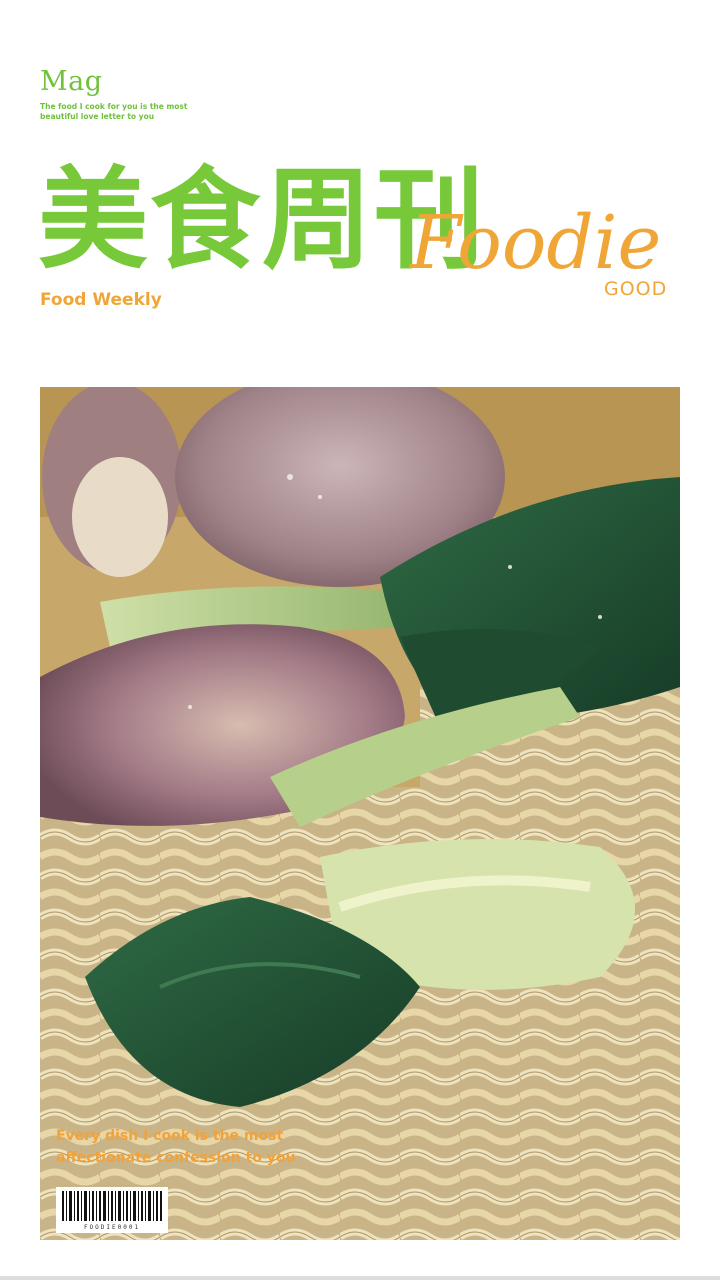 The image size is (720, 1280). I want to click on good-label: GOOD, so click(636, 289).